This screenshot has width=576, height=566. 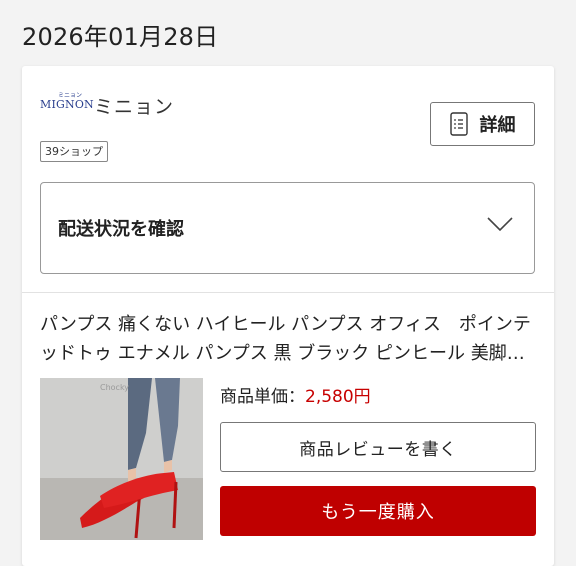 I want to click on image-watermark: Chocky, so click(x=114, y=387).